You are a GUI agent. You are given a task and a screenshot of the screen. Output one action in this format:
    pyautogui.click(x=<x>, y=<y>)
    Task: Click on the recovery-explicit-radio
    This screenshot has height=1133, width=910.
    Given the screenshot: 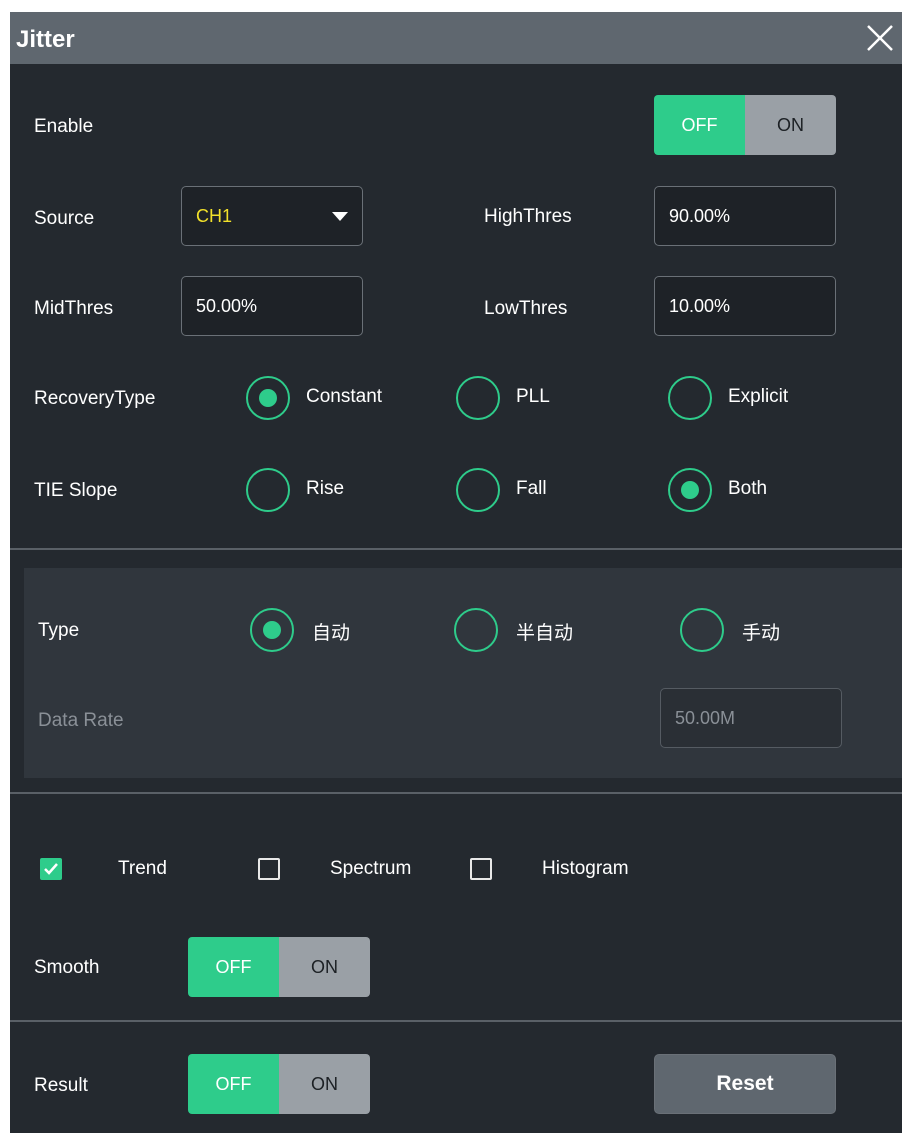 What is the action you would take?
    pyautogui.click(x=690, y=398)
    